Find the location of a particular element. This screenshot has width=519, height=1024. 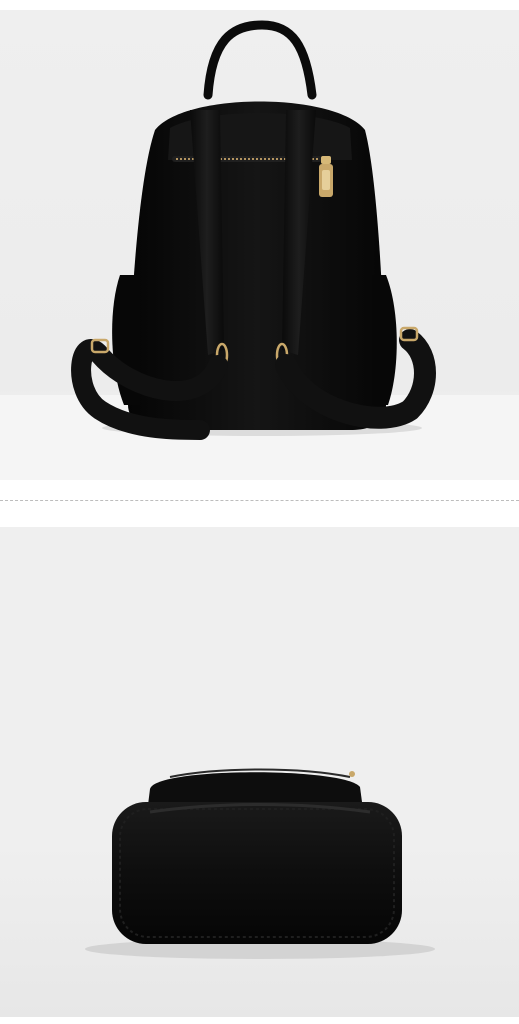

backpack-base is located at coordinates (257, 873).